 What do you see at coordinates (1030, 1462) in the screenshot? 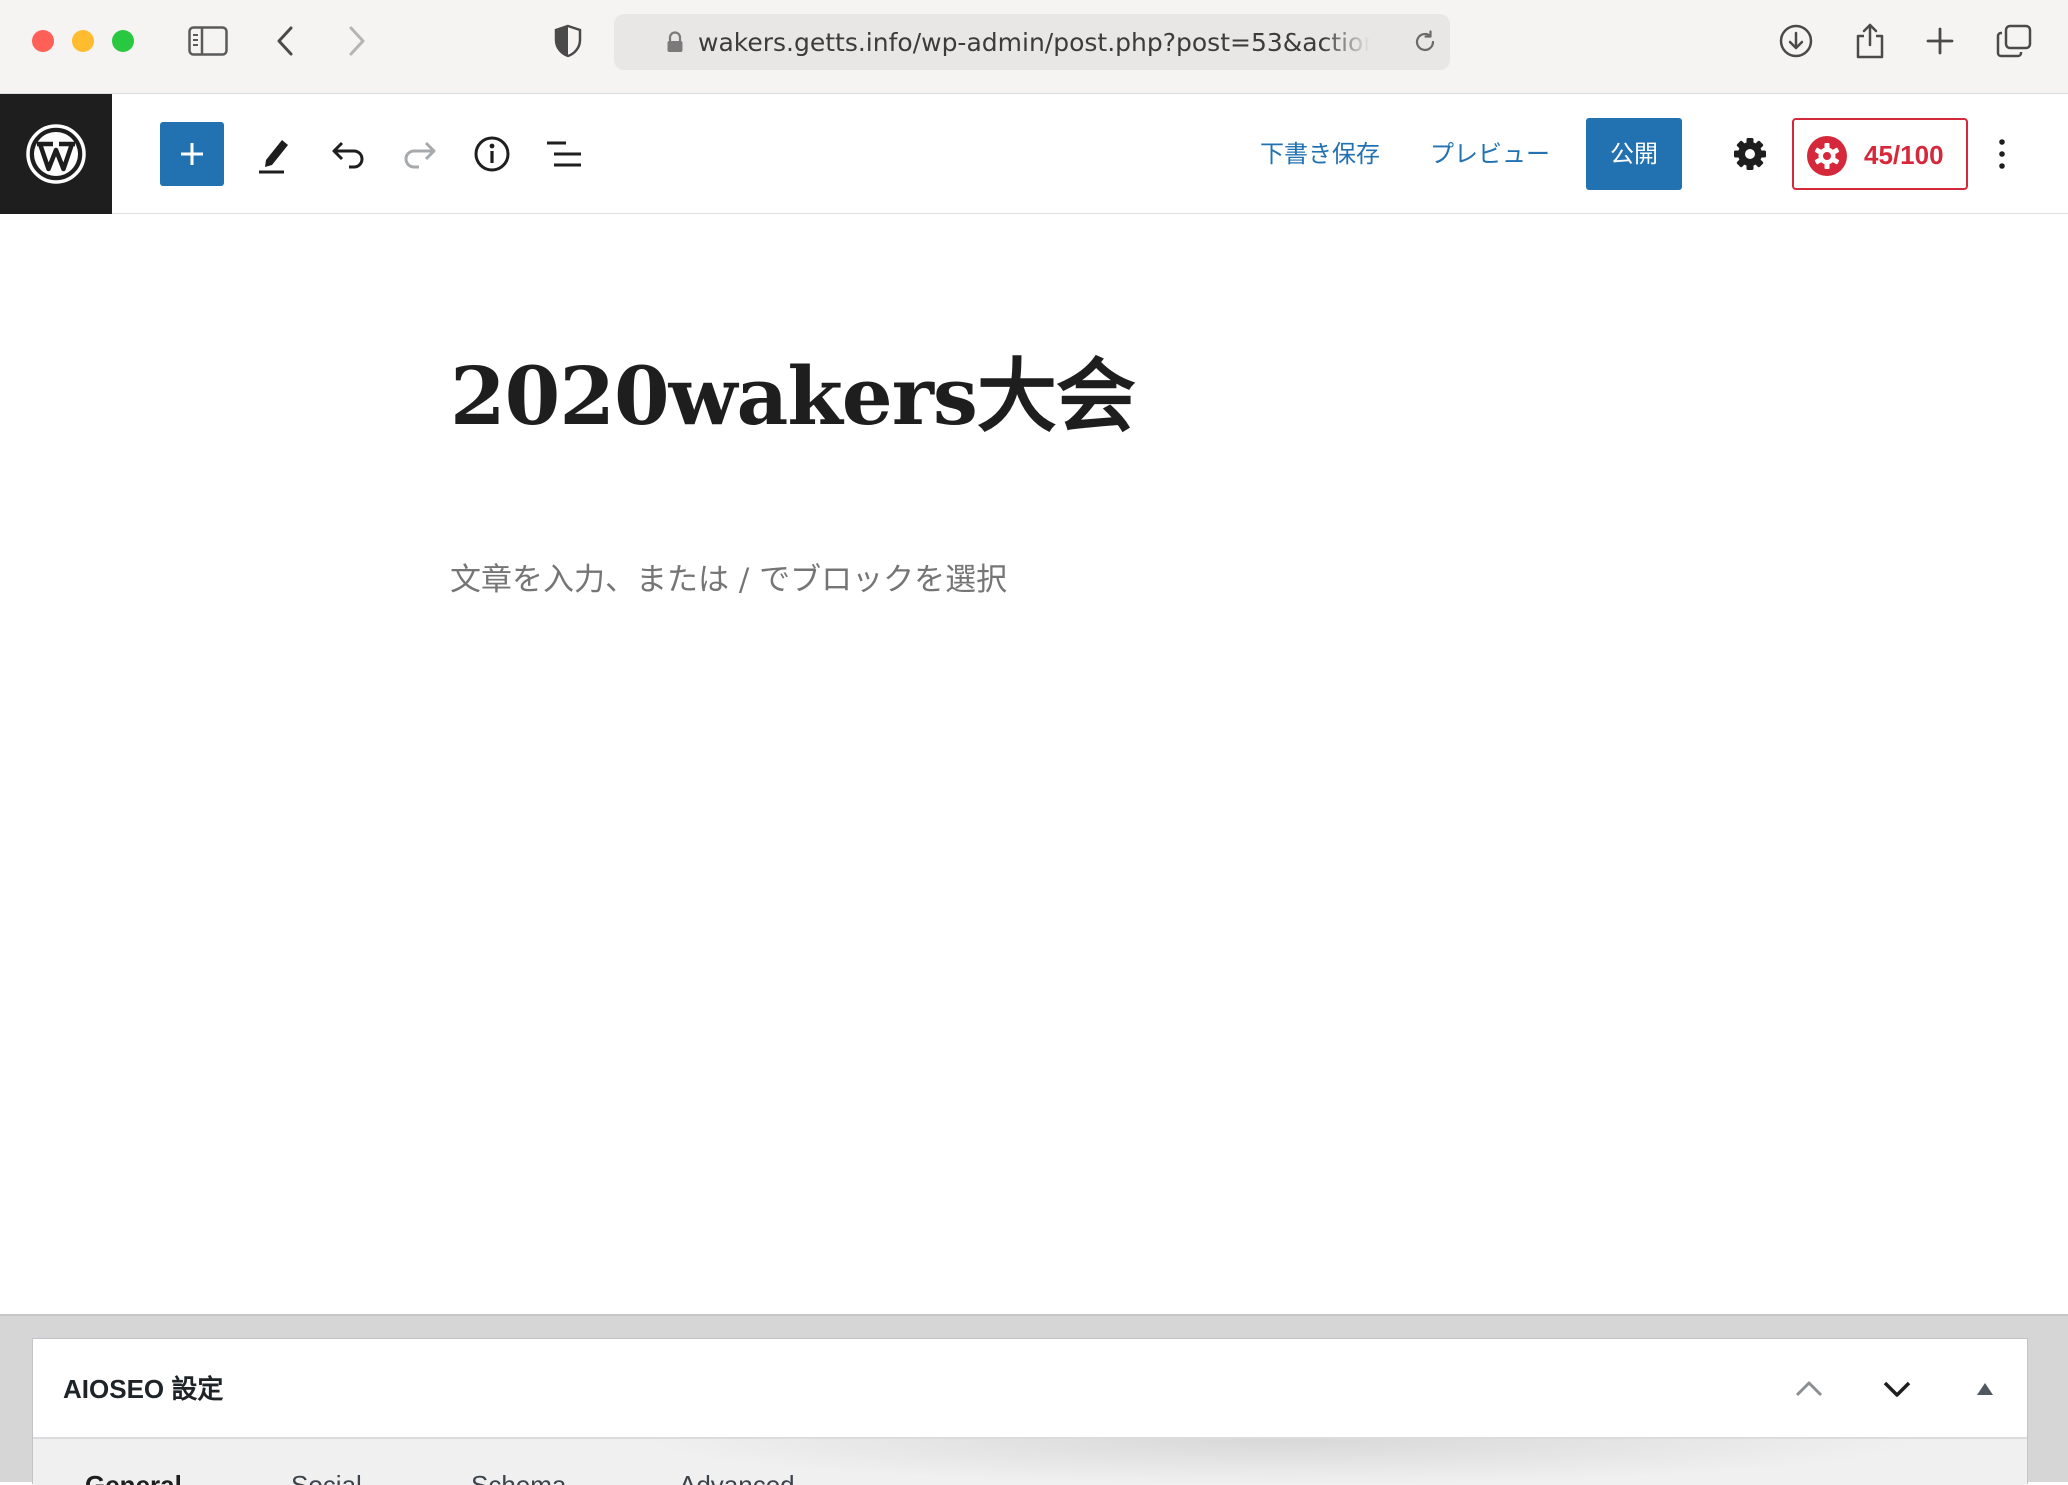
I see `panel-tabs: General Social Schema Advanced` at bounding box center [1030, 1462].